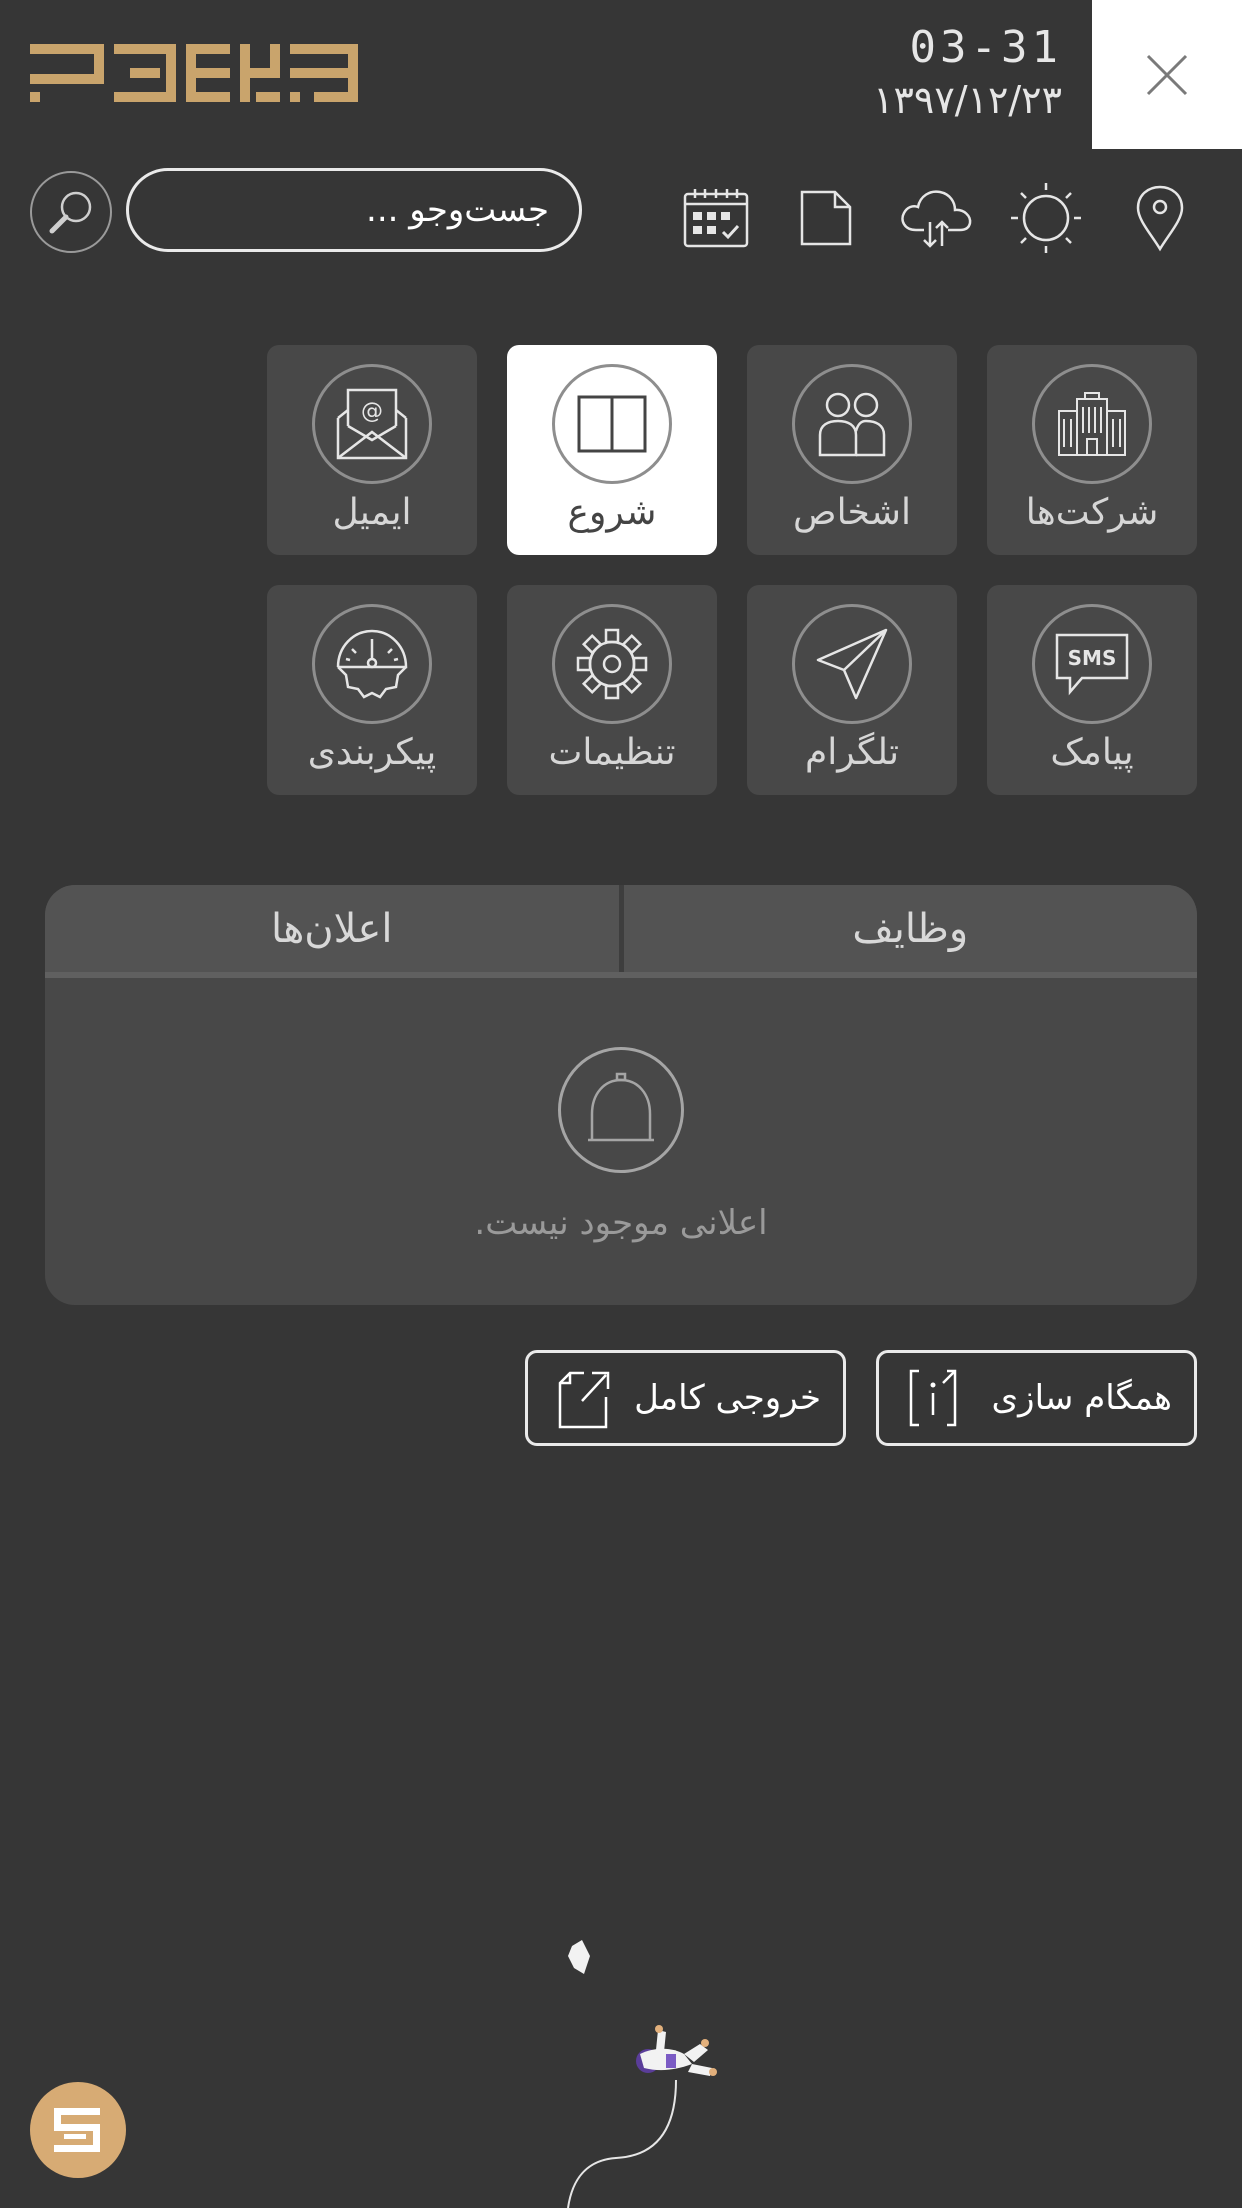 This screenshot has height=2208, width=1242. I want to click on document-button, so click(826, 218).